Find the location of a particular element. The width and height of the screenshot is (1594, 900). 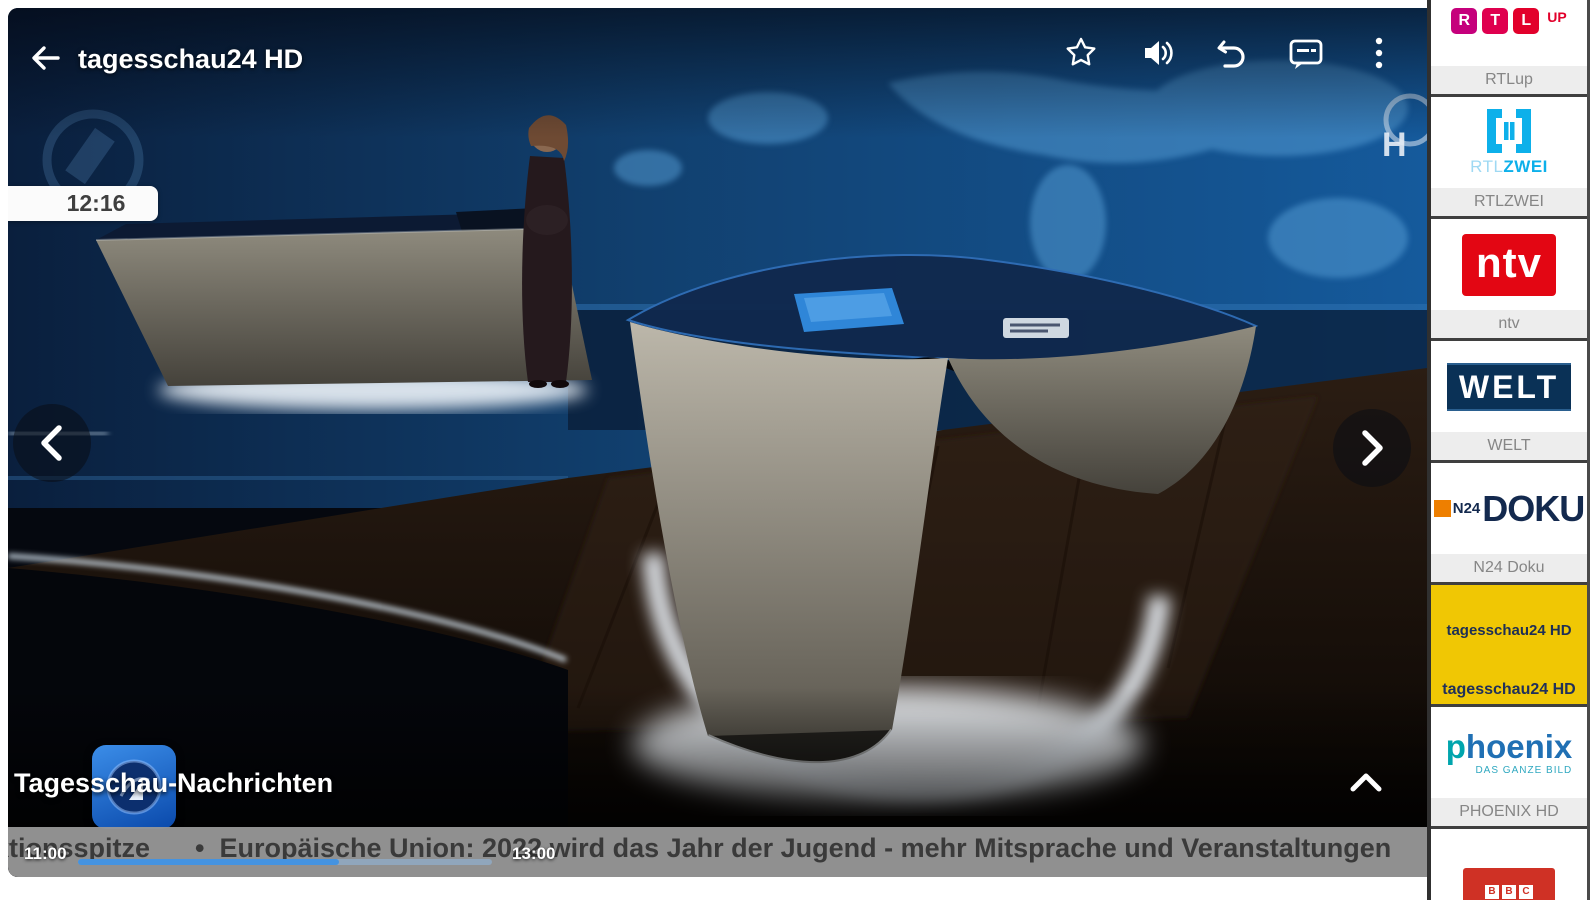

channel-card-ntv: ntv ntv is located at coordinates (1509, 280).